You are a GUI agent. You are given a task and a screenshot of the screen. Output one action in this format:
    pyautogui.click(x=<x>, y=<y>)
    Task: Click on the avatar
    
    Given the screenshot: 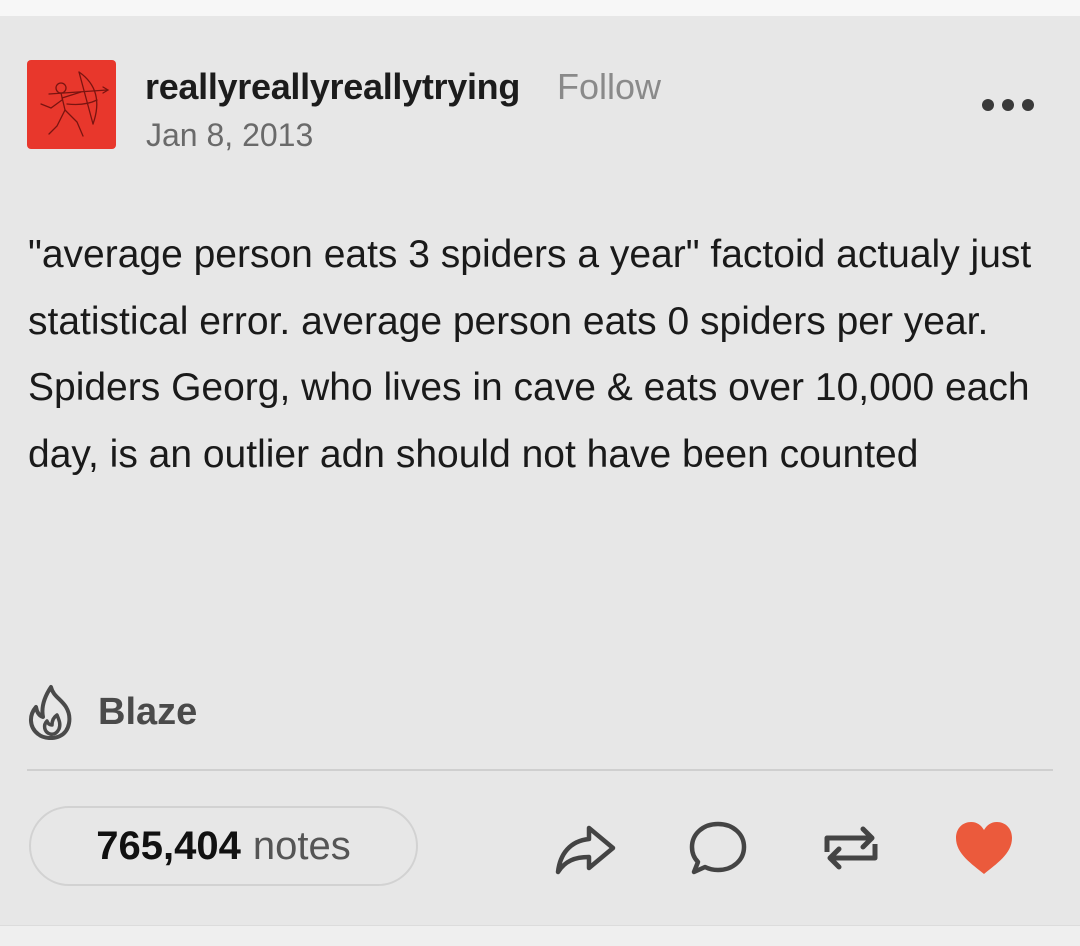 What is the action you would take?
    pyautogui.click(x=71, y=104)
    